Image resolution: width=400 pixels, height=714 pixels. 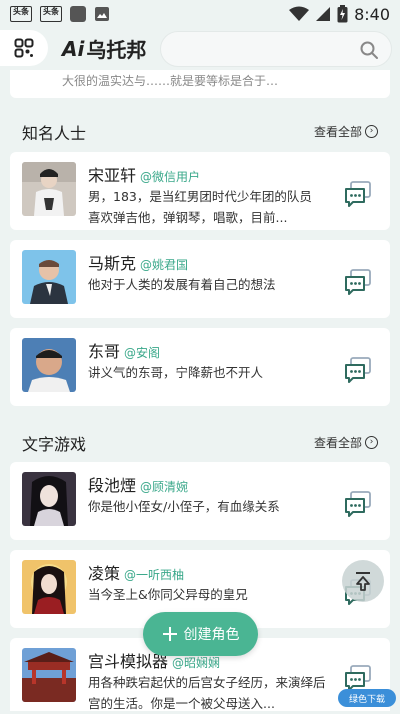 What do you see at coordinates (211, 635) in the screenshot?
I see `create-character-label: 创建角色` at bounding box center [211, 635].